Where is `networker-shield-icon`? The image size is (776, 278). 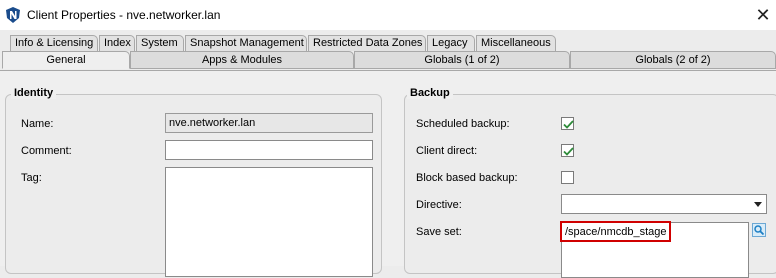
networker-shield-icon is located at coordinates (13, 15).